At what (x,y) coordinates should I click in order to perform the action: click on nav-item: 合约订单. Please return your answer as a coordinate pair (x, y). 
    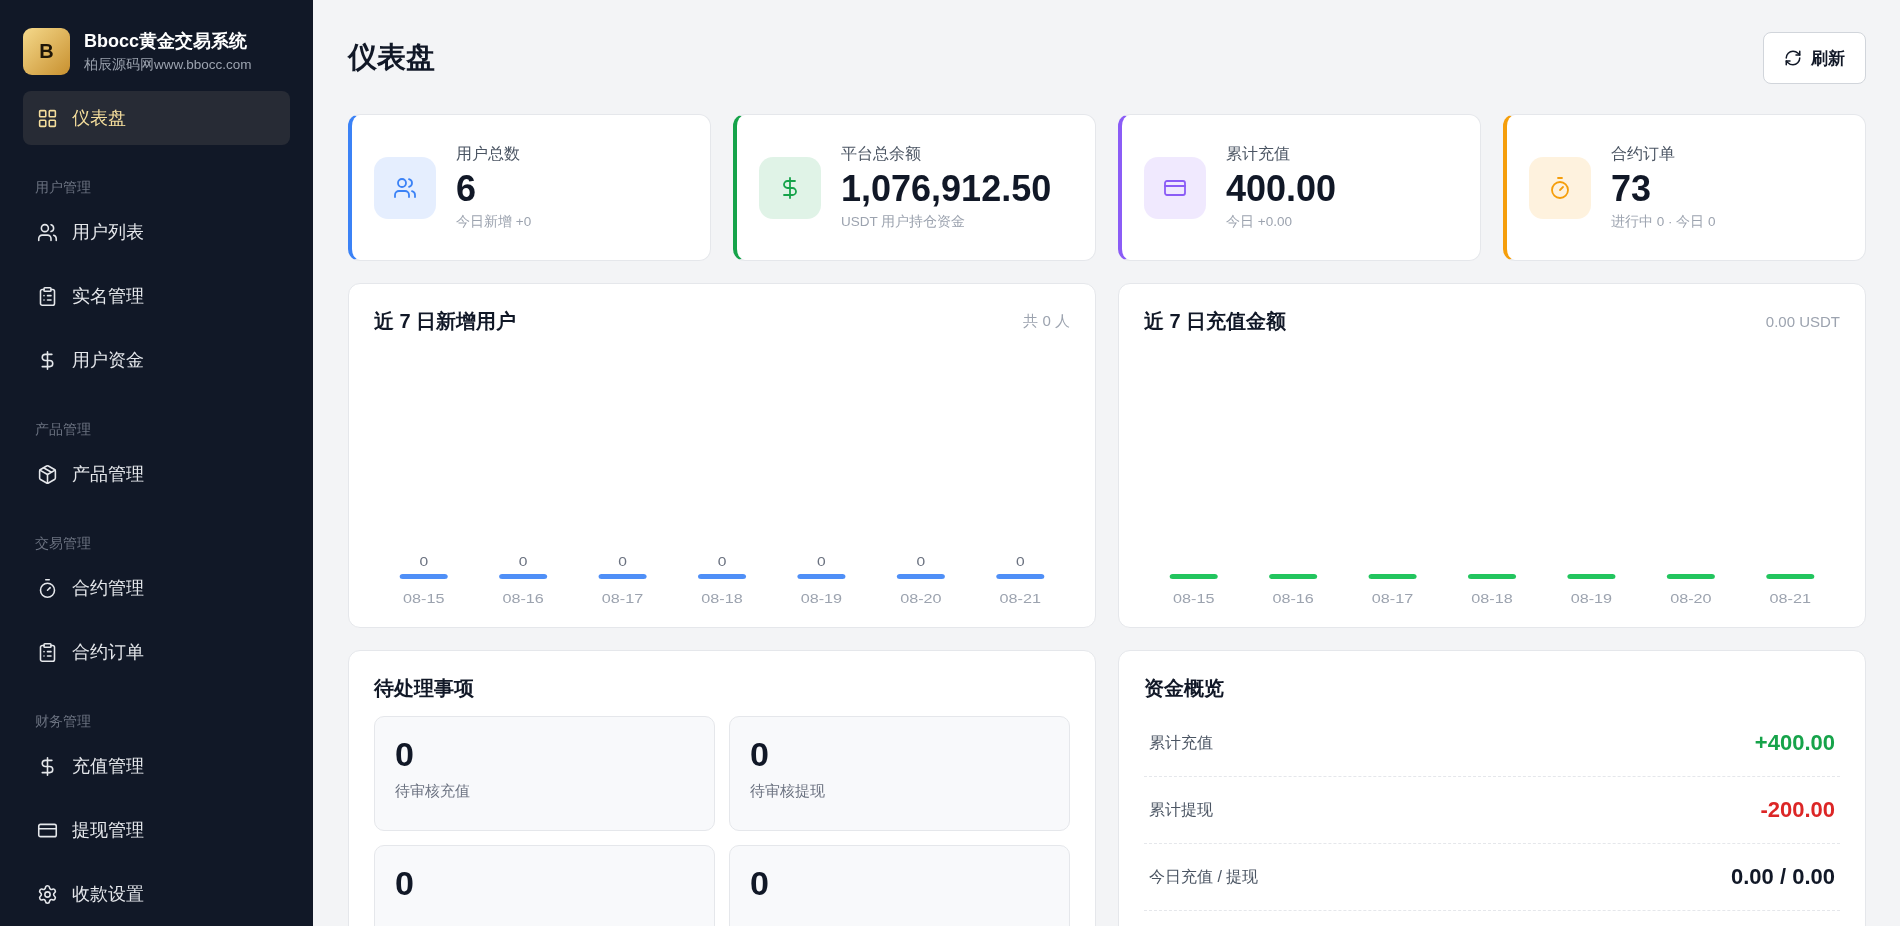
    Looking at the image, I should click on (156, 652).